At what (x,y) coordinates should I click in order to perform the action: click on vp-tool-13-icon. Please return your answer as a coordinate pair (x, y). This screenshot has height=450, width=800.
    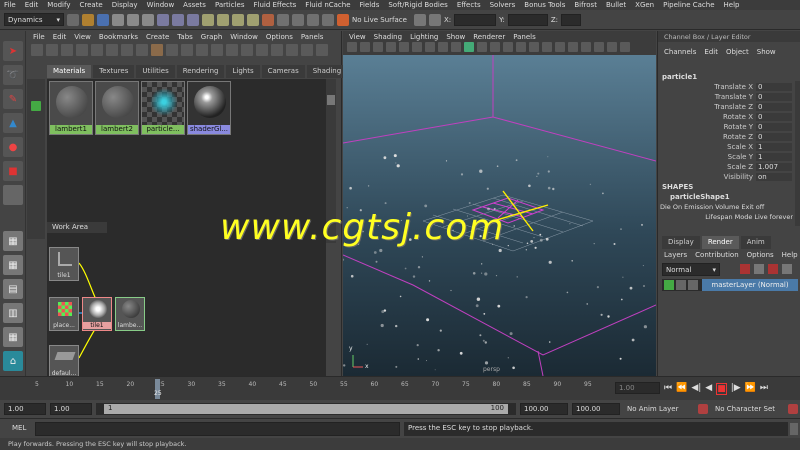
    Looking at the image, I should click on (508, 47).